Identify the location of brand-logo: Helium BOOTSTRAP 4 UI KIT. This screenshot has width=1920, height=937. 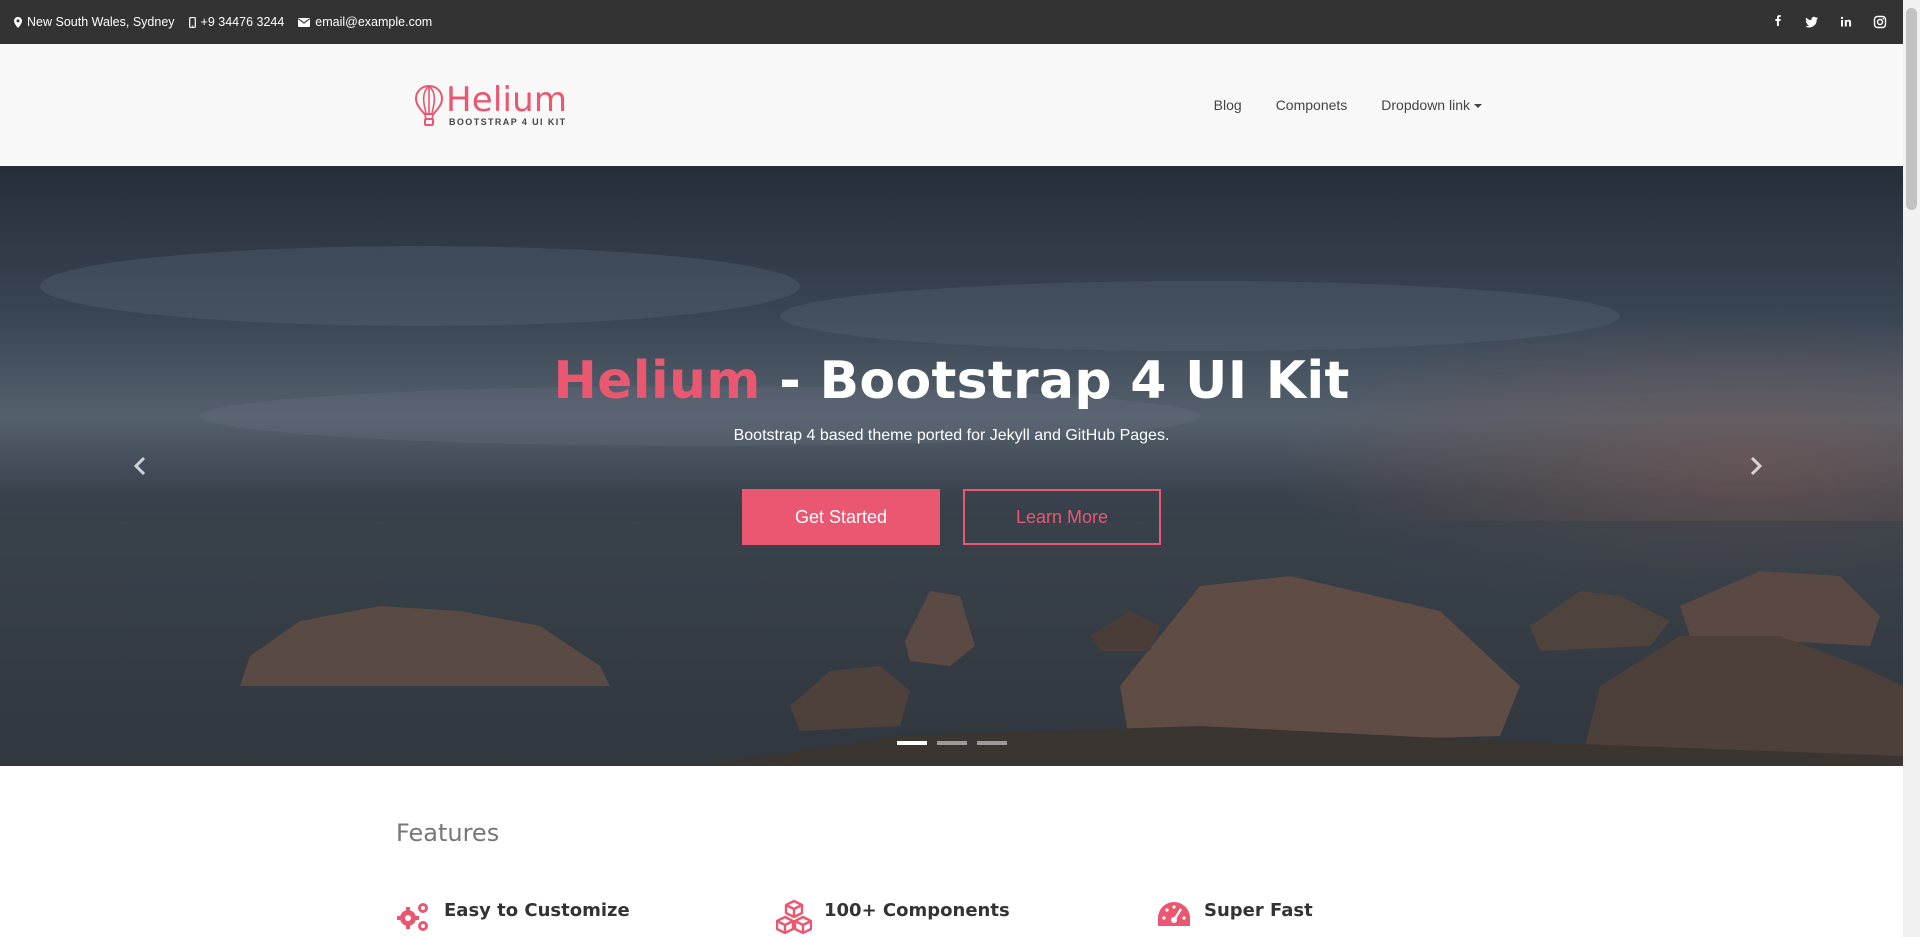
(490, 104).